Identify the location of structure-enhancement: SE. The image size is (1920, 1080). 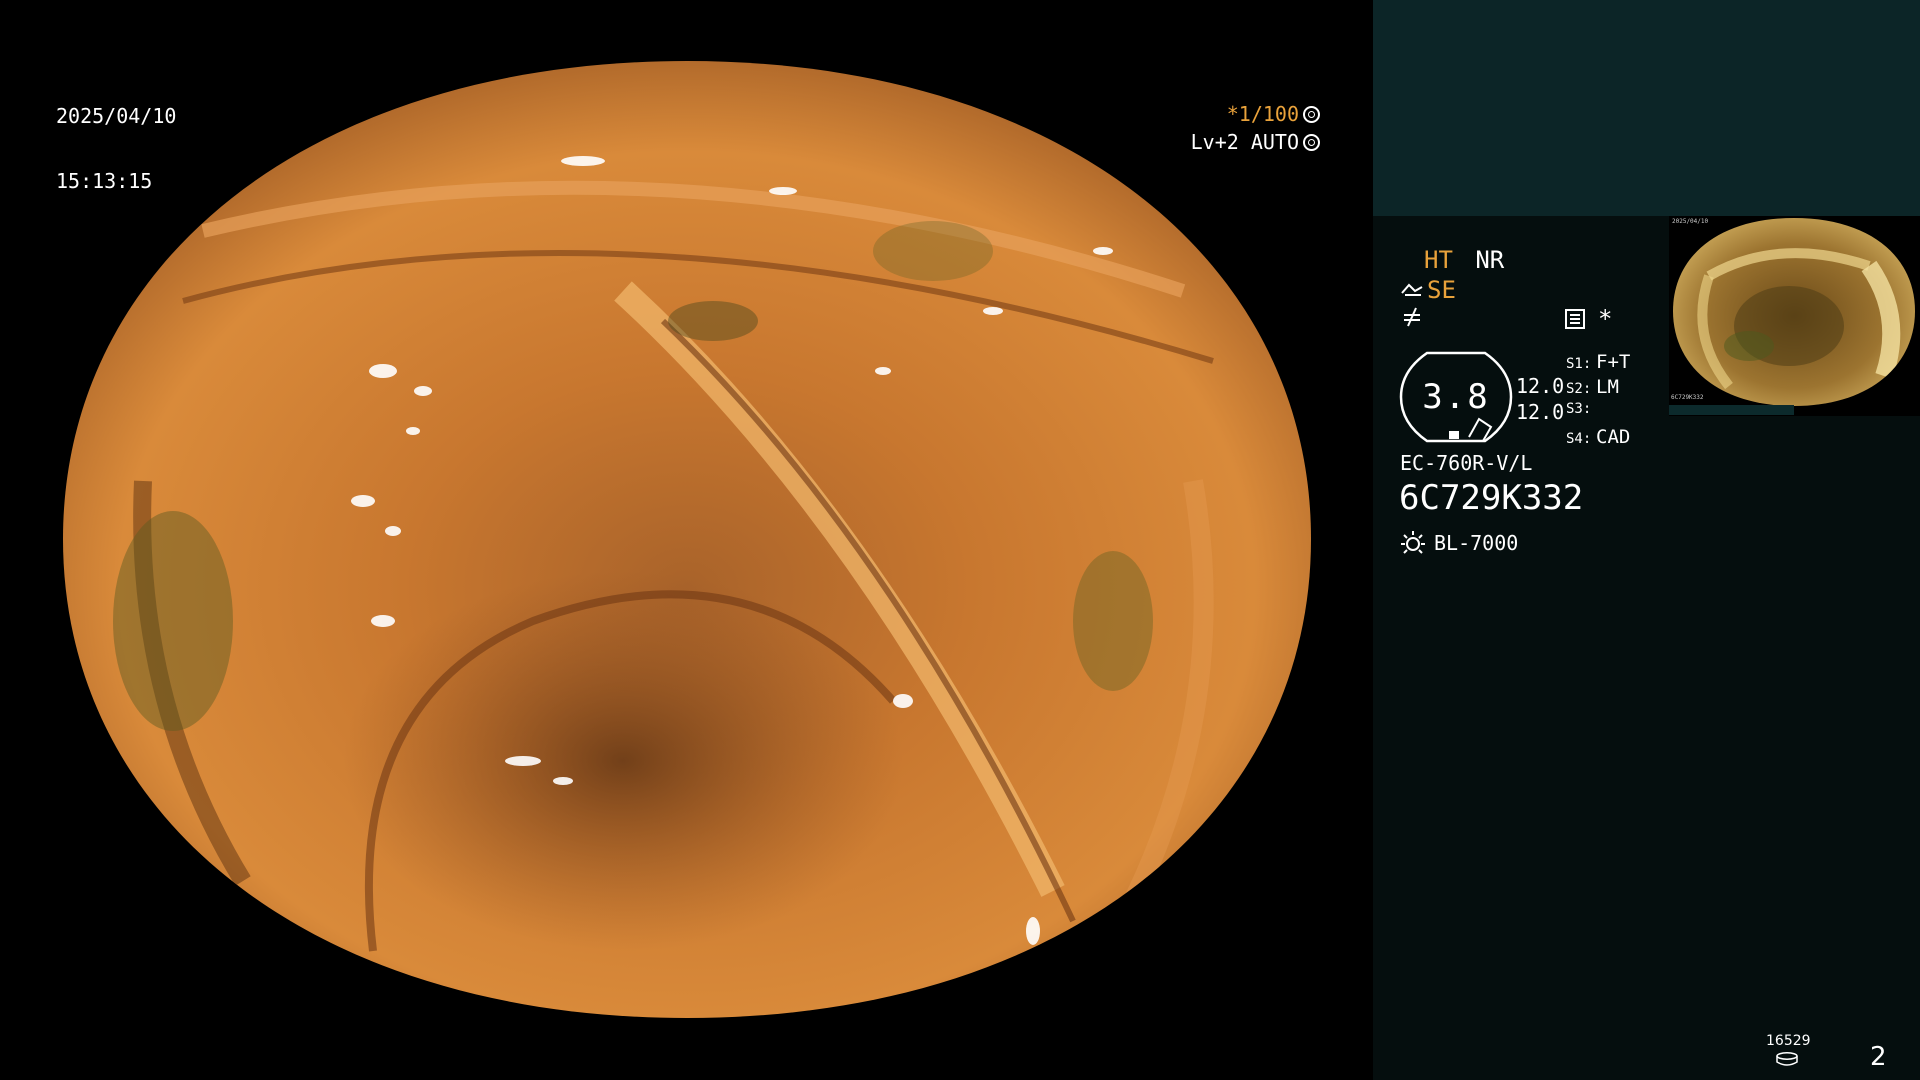
(1441, 290).